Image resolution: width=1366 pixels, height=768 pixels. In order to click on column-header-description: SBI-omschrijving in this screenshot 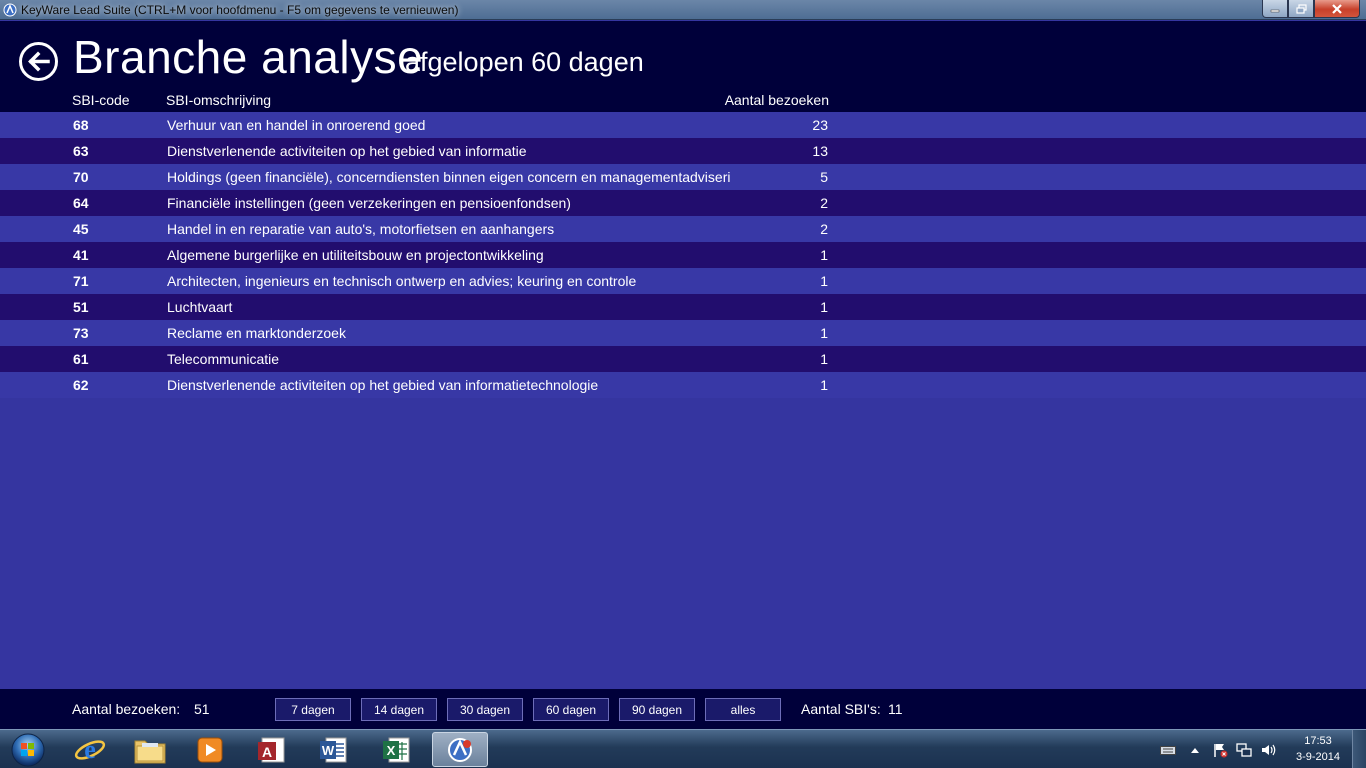, I will do `click(218, 100)`.